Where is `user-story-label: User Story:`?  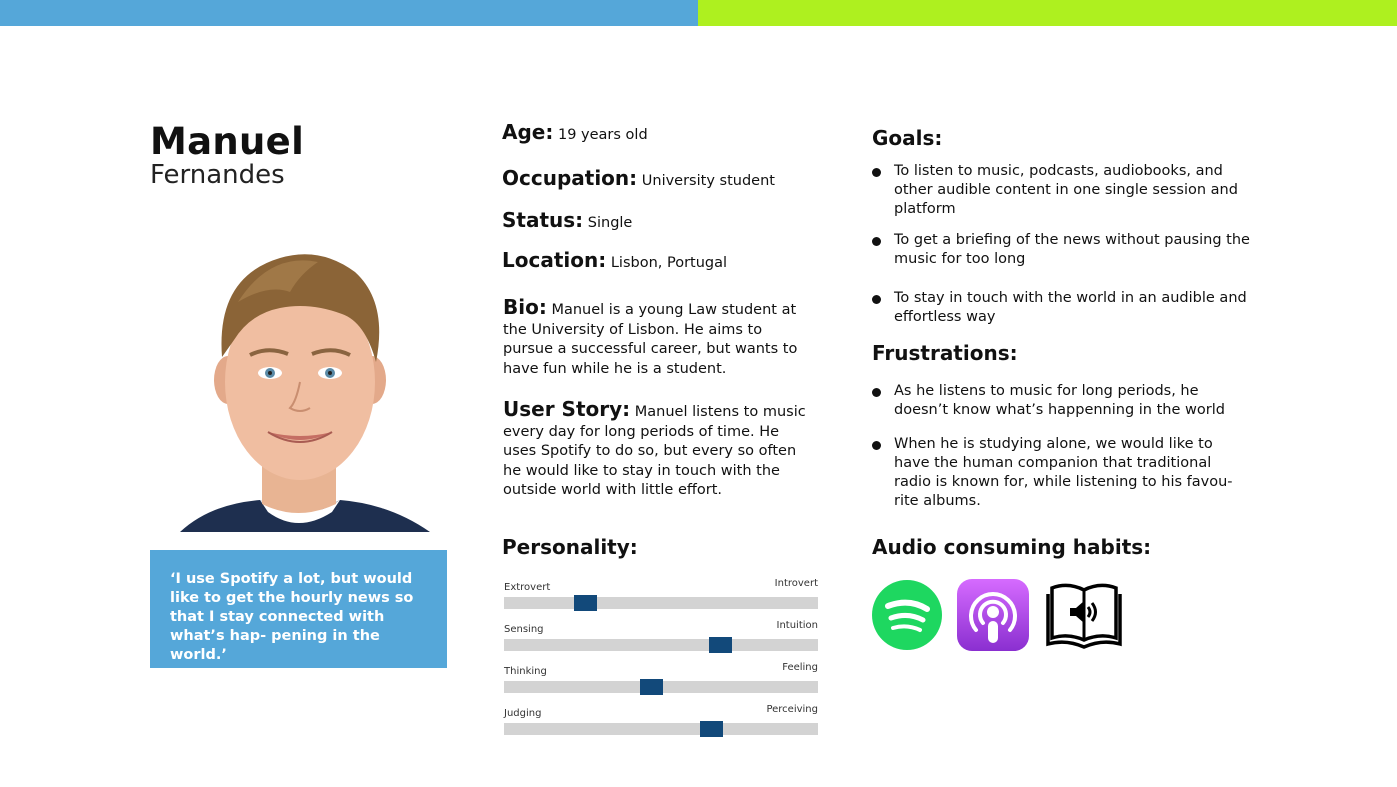 user-story-label: User Story: is located at coordinates (567, 409).